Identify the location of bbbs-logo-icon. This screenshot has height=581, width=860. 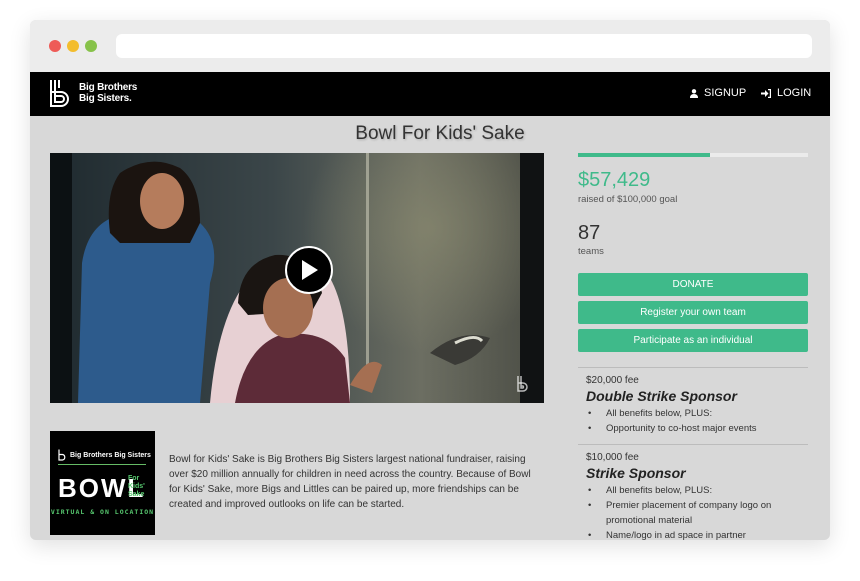
(59, 93).